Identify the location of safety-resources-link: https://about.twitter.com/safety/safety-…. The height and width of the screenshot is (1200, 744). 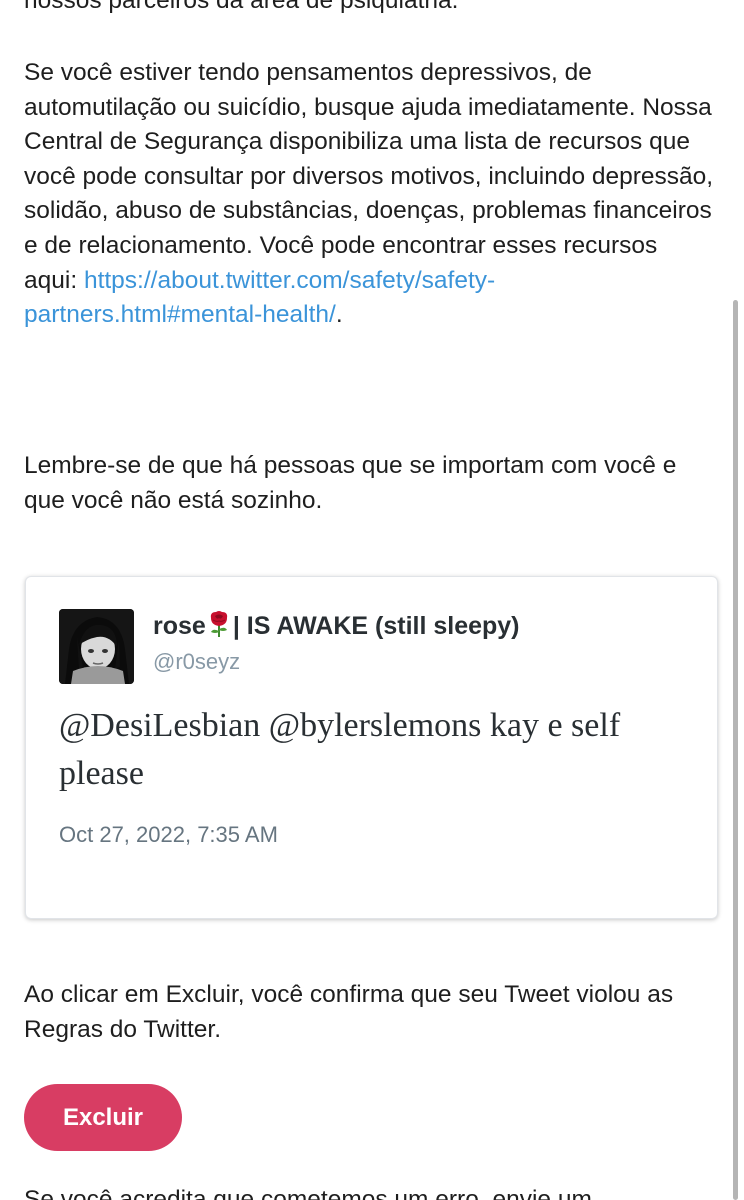
(259, 298).